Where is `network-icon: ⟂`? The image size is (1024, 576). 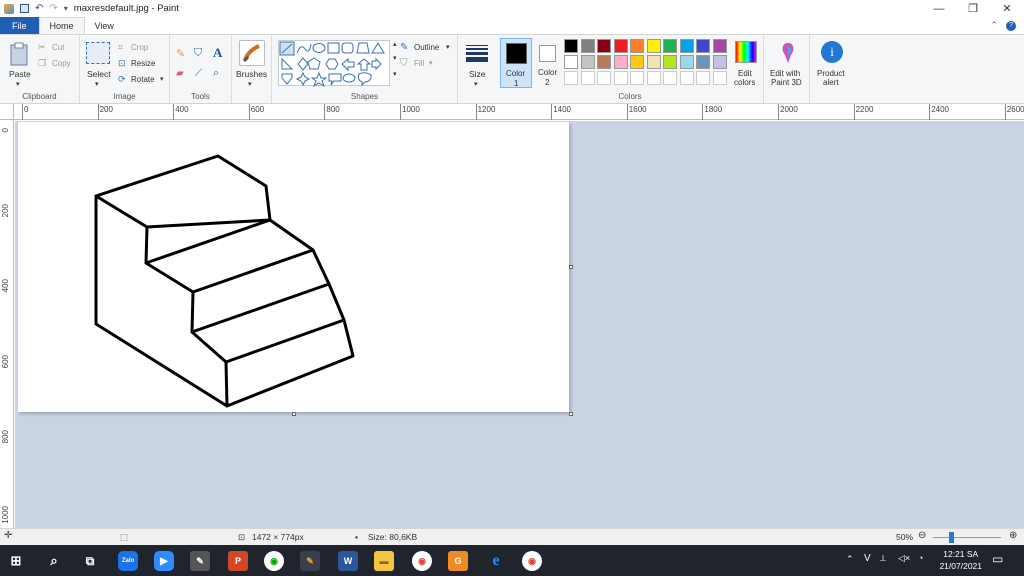
network-icon: ⟂ is located at coordinates (883, 558).